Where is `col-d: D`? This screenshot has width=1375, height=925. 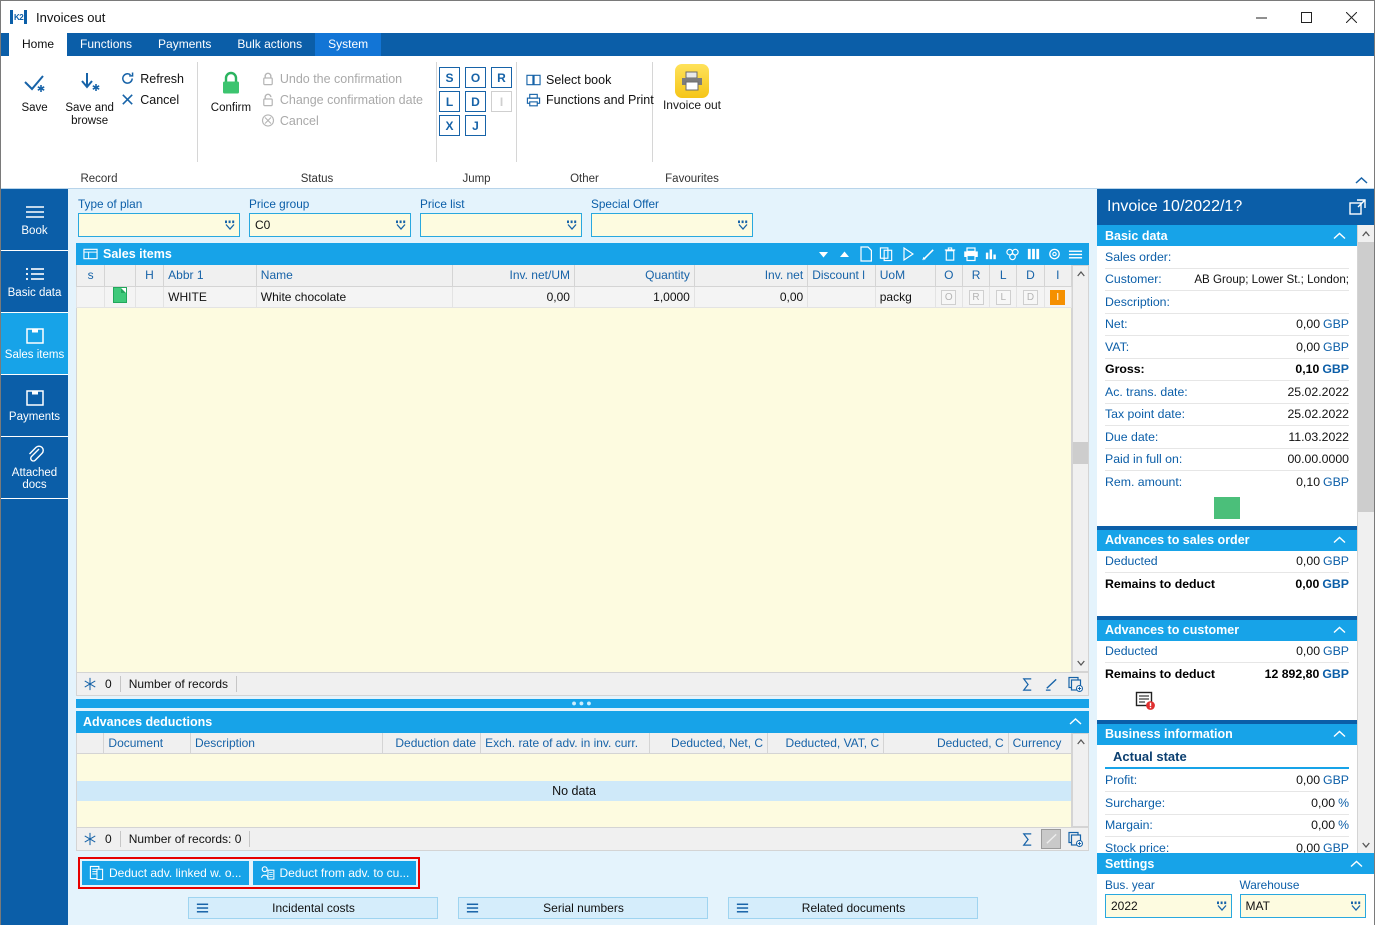 col-d: D is located at coordinates (1030, 276).